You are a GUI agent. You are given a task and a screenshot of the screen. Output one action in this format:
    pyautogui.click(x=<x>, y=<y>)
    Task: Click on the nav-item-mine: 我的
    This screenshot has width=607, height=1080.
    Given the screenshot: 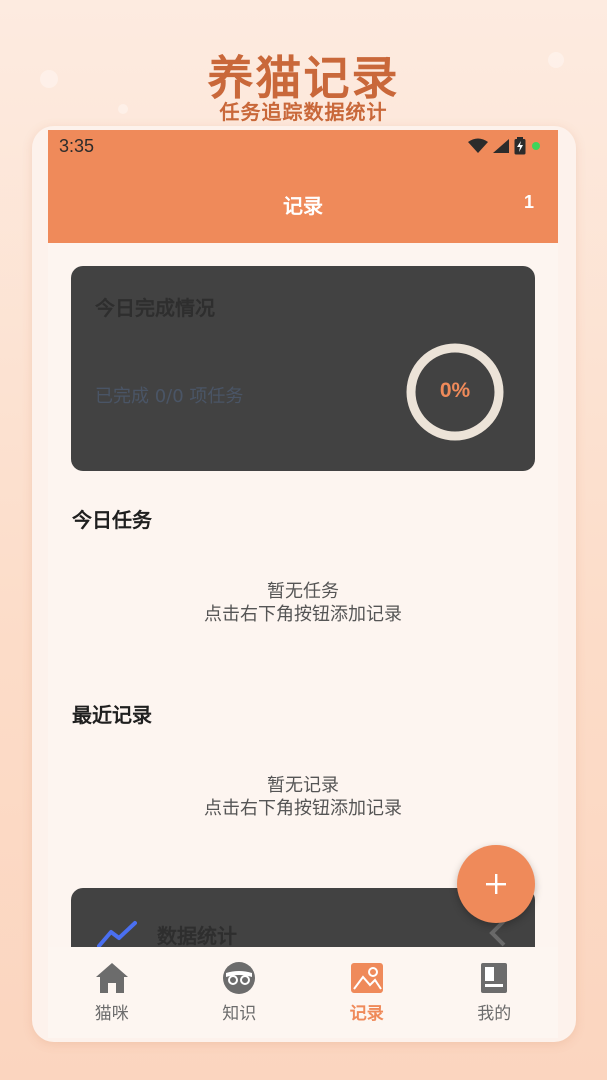 What is the action you would take?
    pyautogui.click(x=494, y=992)
    